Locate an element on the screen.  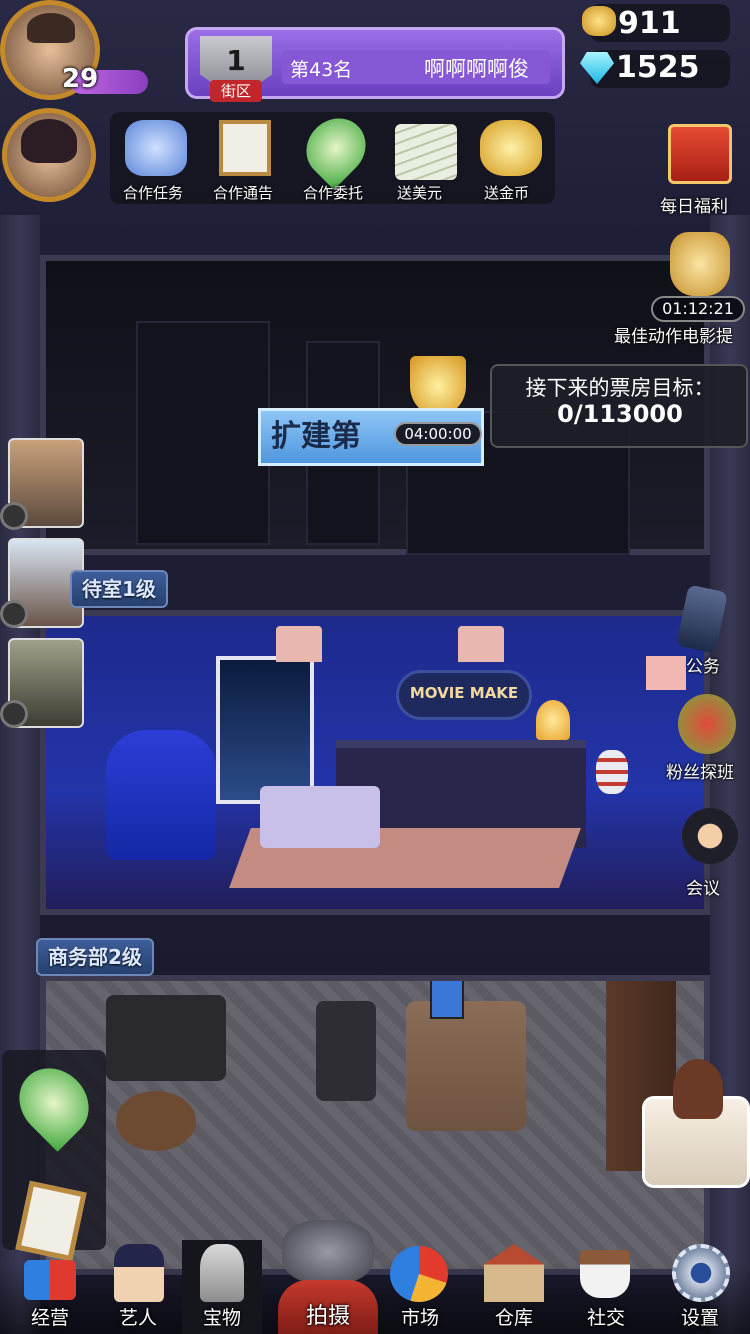
meeting-button: 会议 is located at coordinates (711, 853).